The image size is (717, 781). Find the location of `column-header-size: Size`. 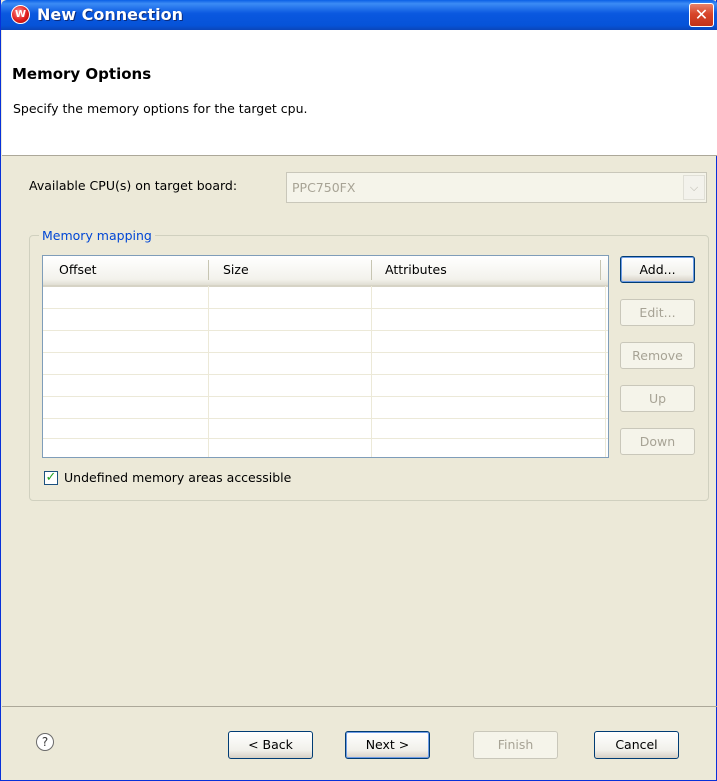

column-header-size: Size is located at coordinates (236, 269).